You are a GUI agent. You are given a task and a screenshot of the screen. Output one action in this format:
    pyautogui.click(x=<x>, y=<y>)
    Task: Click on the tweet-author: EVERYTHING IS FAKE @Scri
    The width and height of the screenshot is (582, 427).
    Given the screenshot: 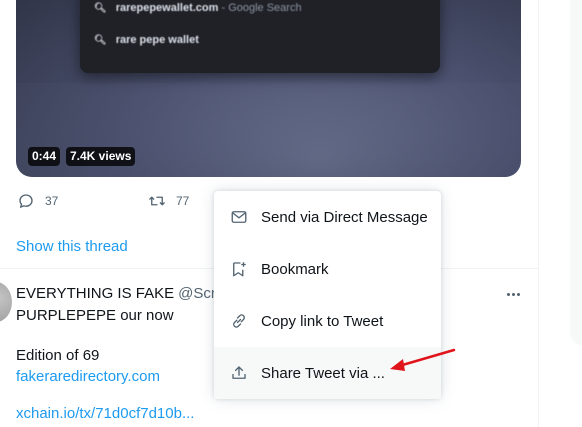 What is the action you would take?
    pyautogui.click(x=117, y=293)
    